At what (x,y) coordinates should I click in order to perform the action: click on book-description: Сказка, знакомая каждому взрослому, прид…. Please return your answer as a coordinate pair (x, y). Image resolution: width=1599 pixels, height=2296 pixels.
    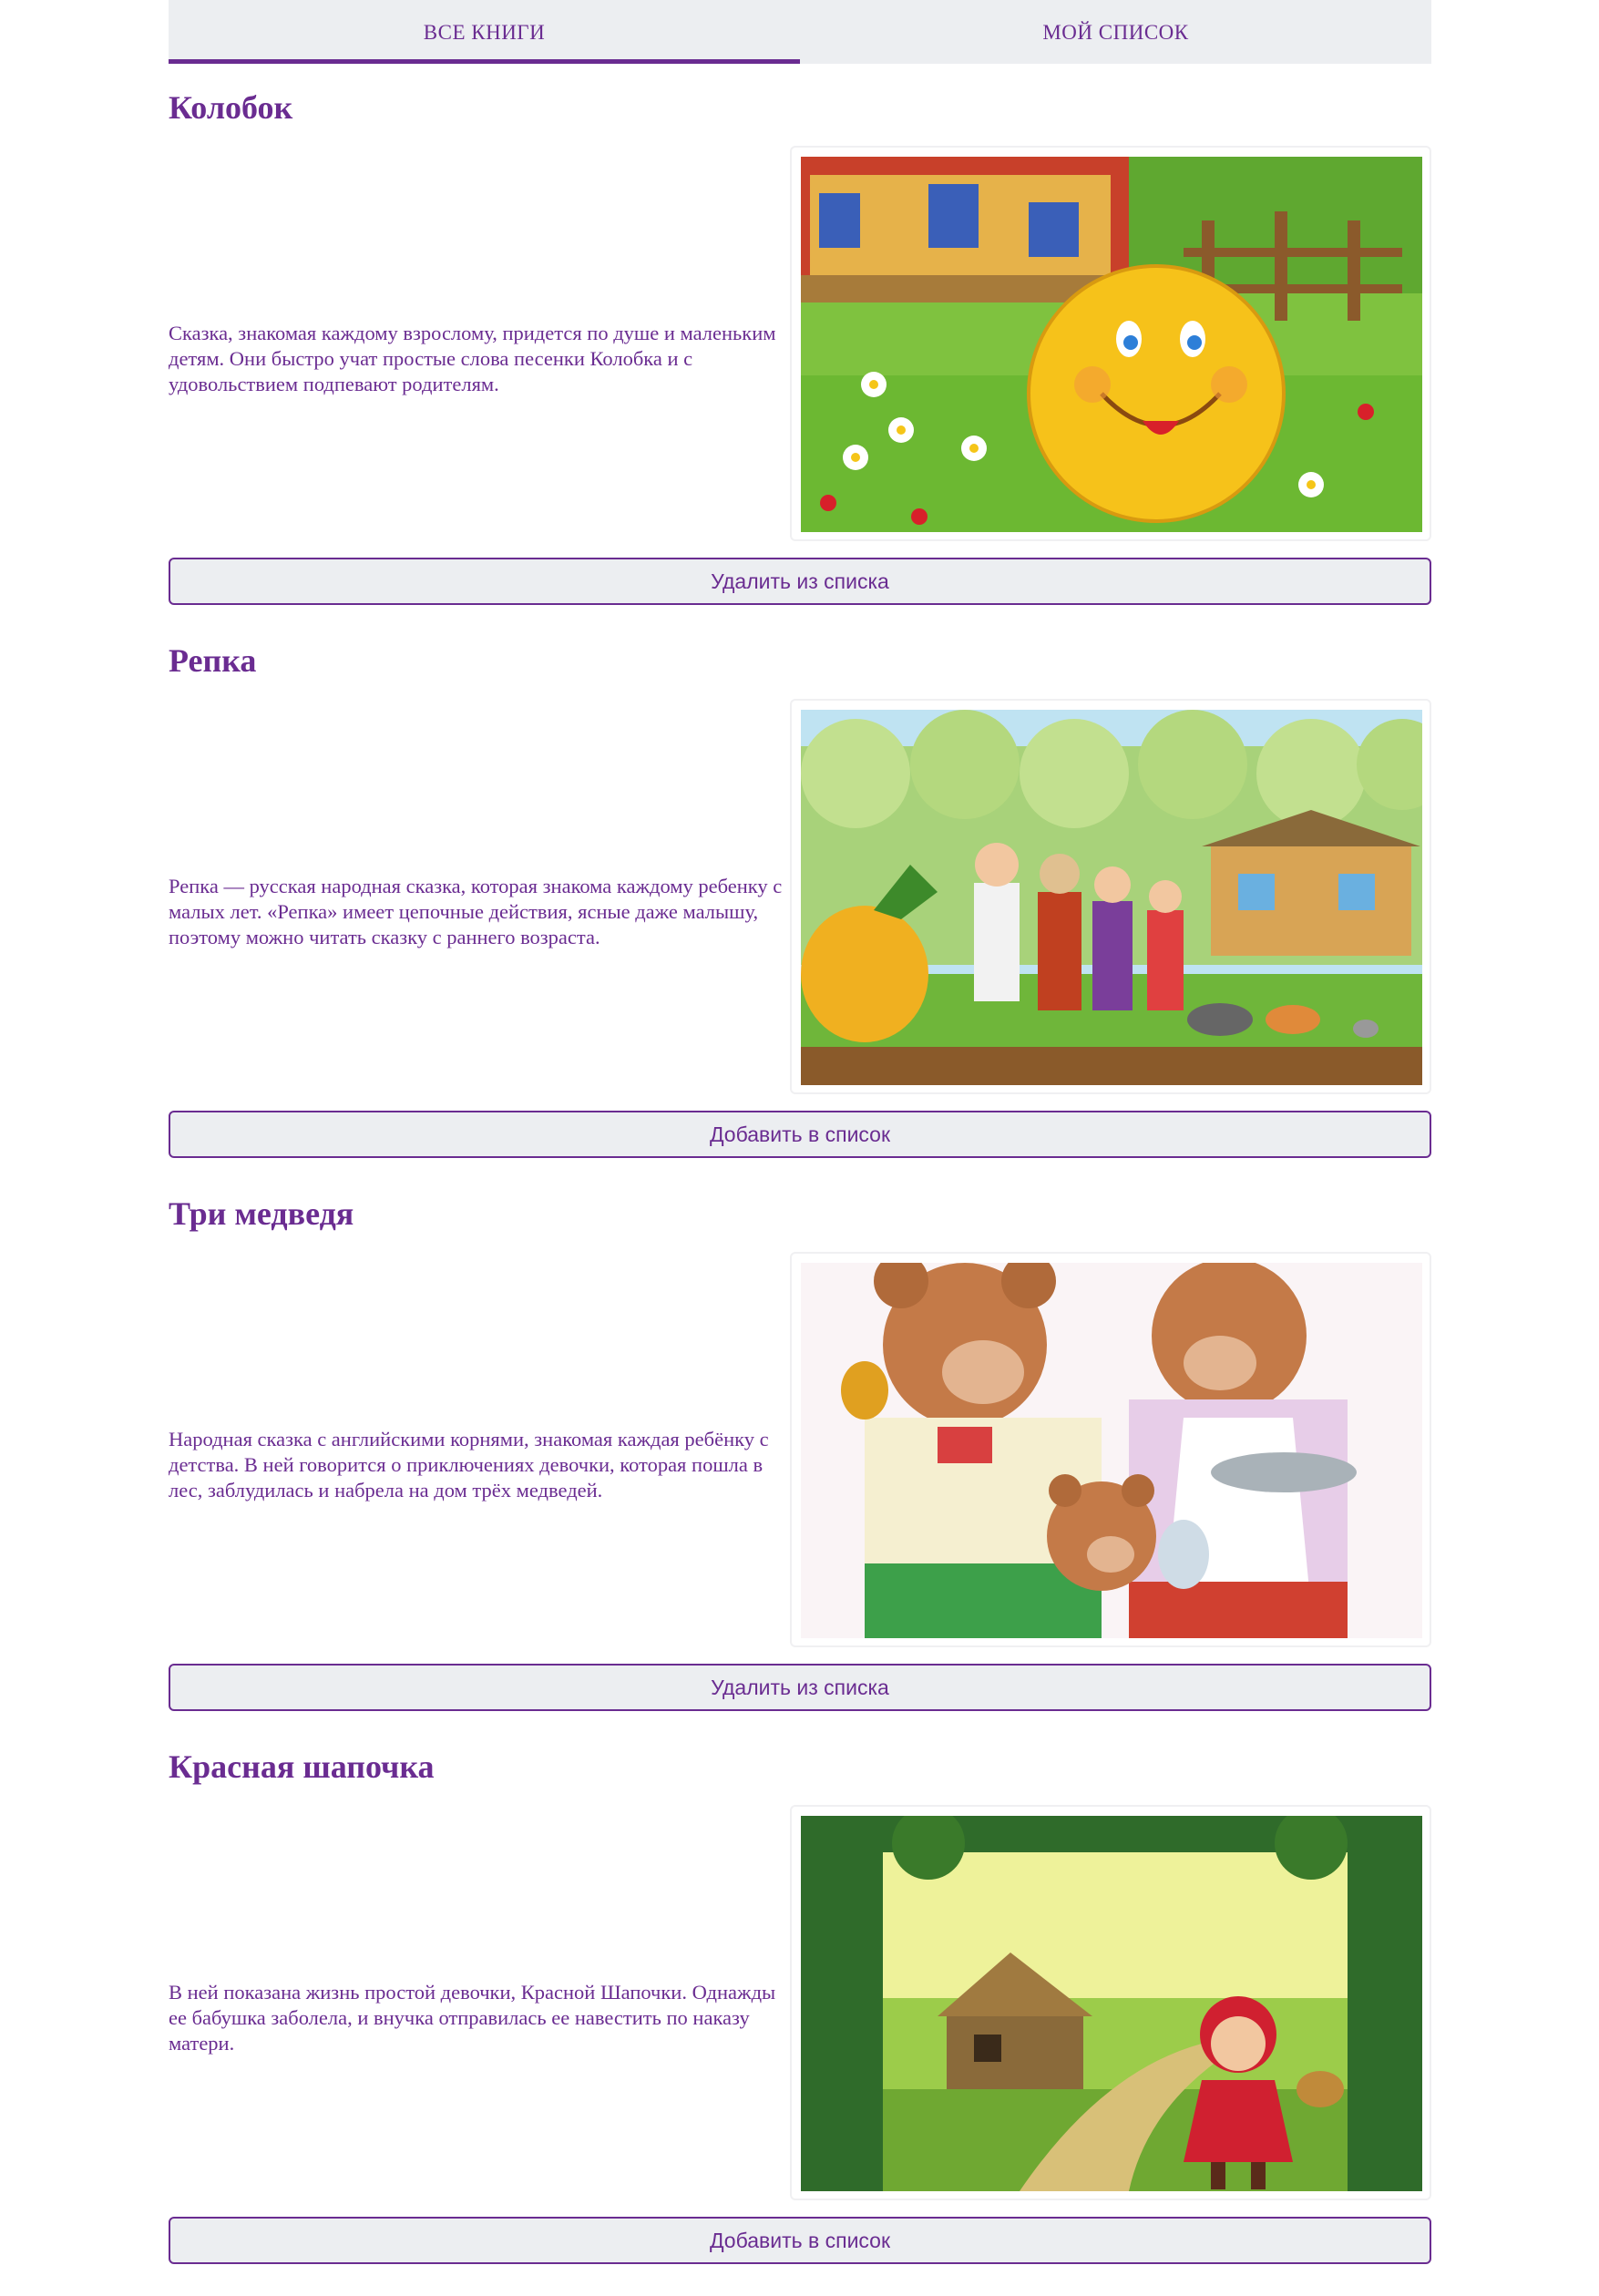
    Looking at the image, I should click on (472, 358).